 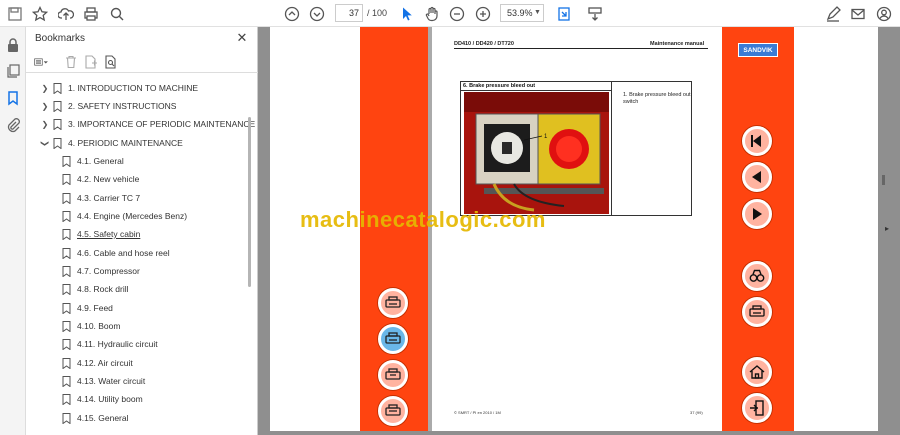 I want to click on document-scrollbar, so click(x=883, y=180).